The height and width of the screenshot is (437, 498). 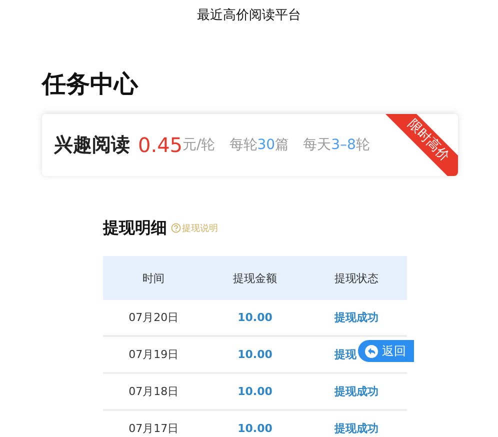 What do you see at coordinates (154, 278) in the screenshot?
I see `column-header: 时间` at bounding box center [154, 278].